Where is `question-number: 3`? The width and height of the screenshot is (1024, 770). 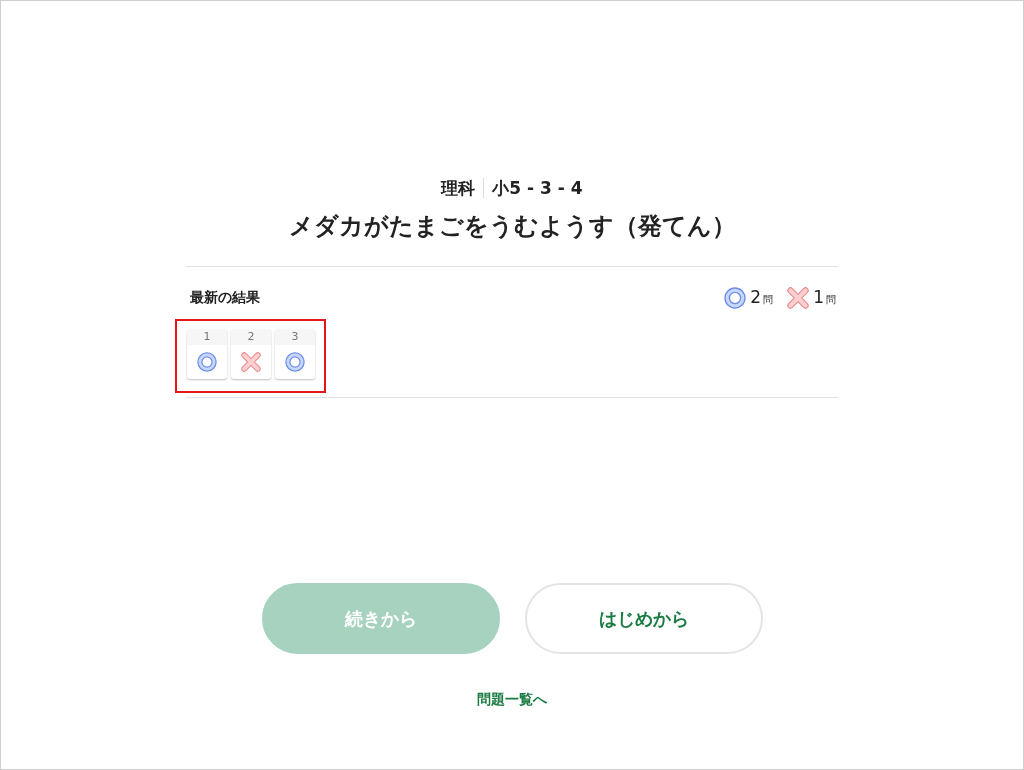
question-number: 3 is located at coordinates (295, 337).